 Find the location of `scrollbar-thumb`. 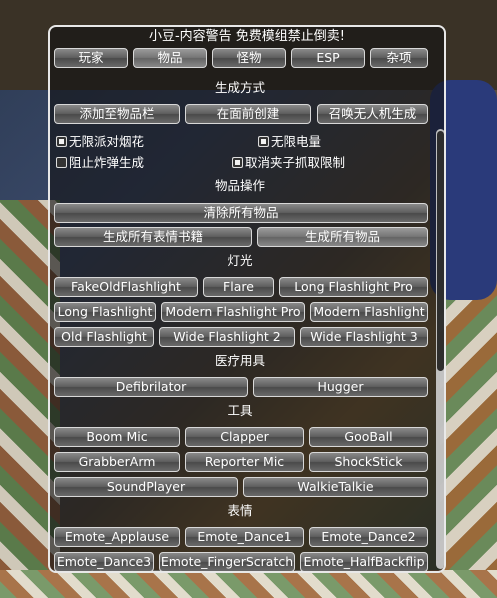

scrollbar-thumb is located at coordinates (440, 251).